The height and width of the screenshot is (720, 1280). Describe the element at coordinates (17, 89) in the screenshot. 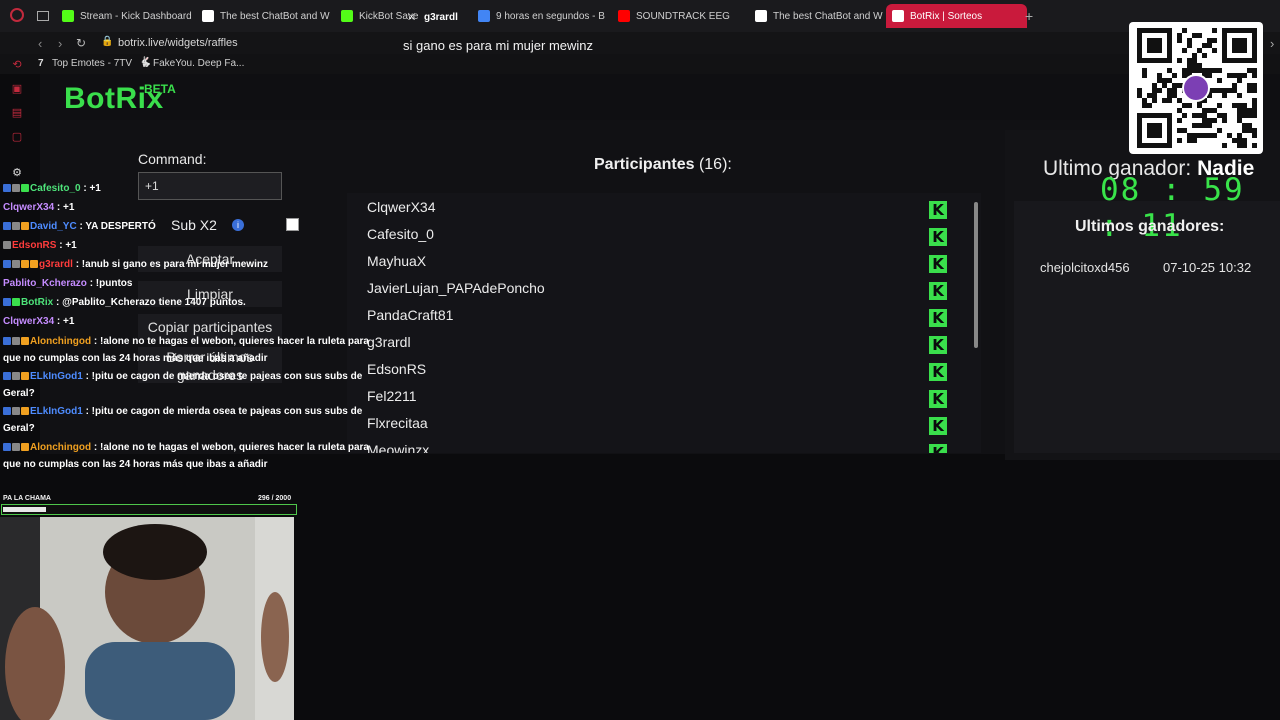

I see `sidebar-bag-icon: ▣` at that location.